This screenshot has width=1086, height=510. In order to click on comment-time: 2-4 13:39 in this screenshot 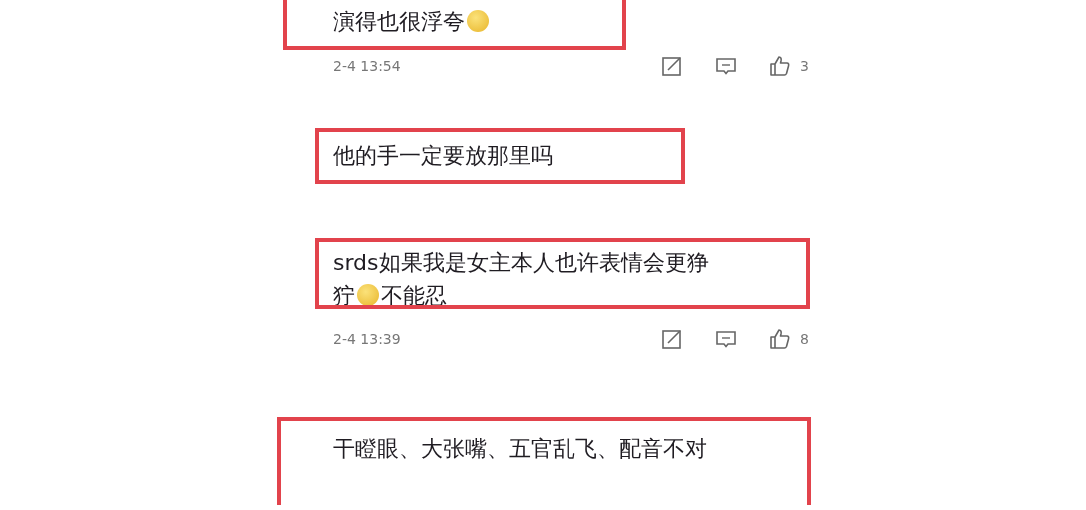, I will do `click(367, 339)`.